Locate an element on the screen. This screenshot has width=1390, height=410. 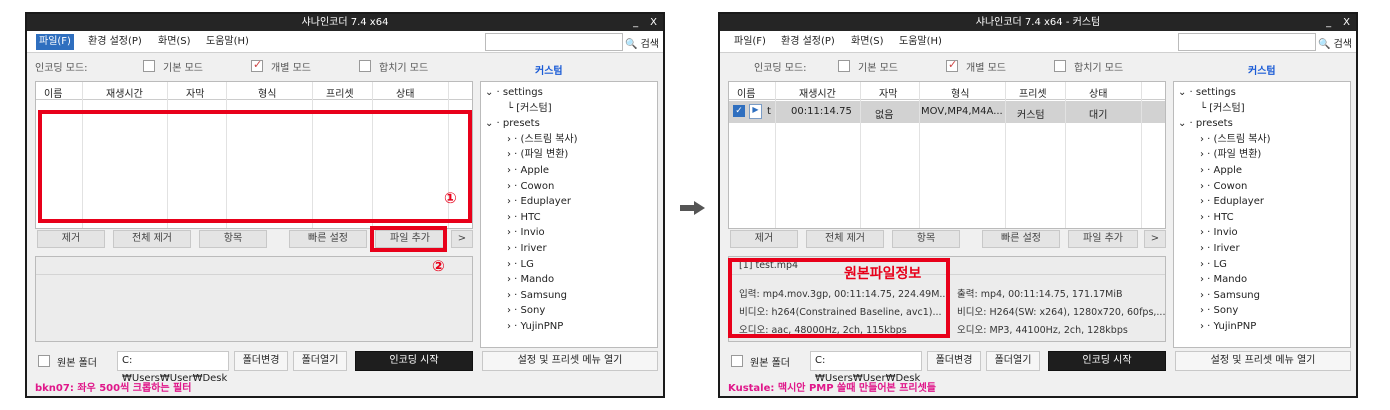
row-duration: 00:11:14.75 is located at coordinates (821, 111).